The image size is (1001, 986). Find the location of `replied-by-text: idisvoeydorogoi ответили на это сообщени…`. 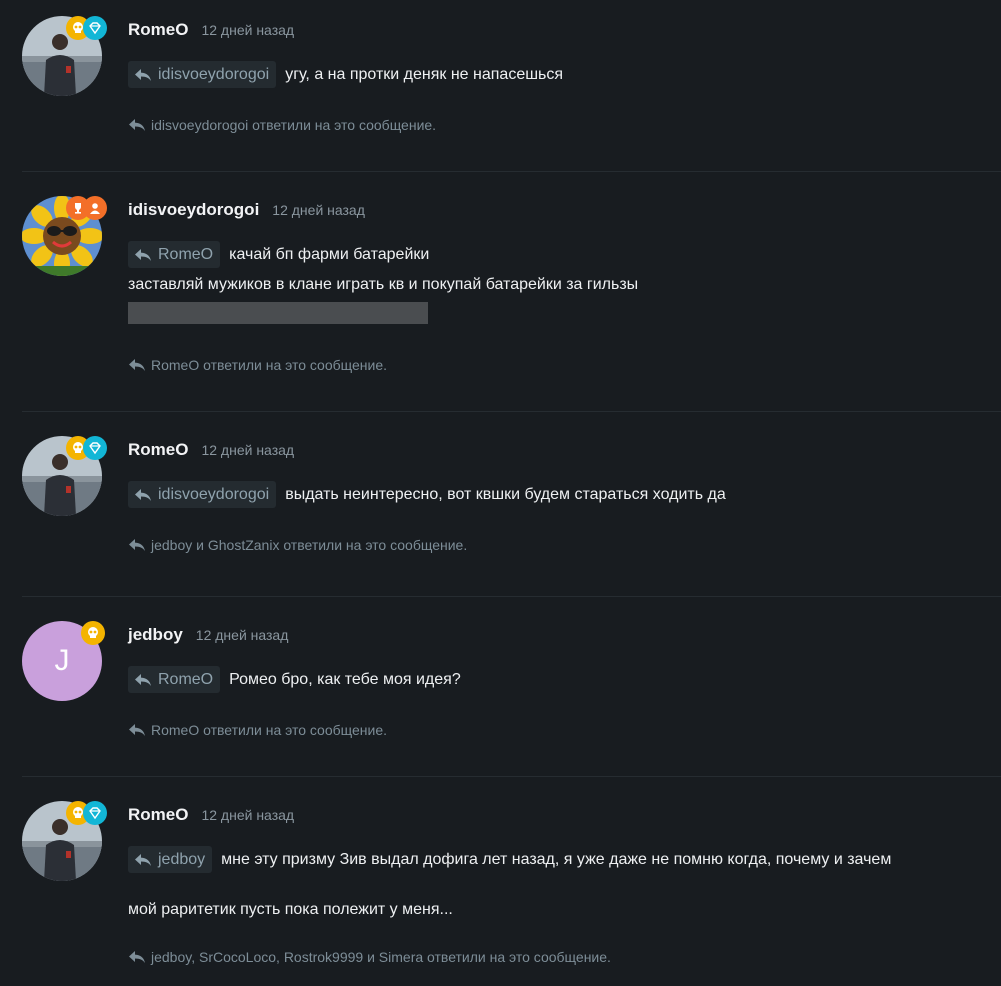

replied-by-text: idisvoeydorogoi ответили на это сообщени… is located at coordinates (294, 125).